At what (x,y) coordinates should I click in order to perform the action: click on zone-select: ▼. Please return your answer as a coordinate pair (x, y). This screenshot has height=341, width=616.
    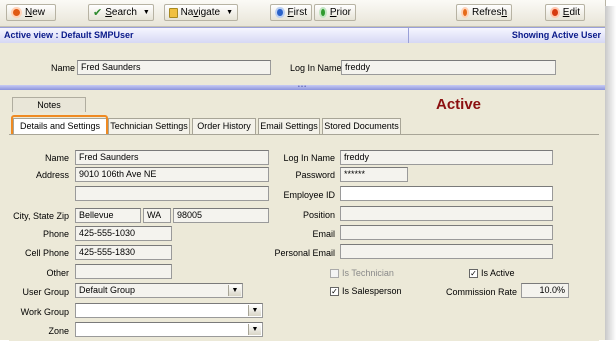
    Looking at the image, I should click on (169, 329).